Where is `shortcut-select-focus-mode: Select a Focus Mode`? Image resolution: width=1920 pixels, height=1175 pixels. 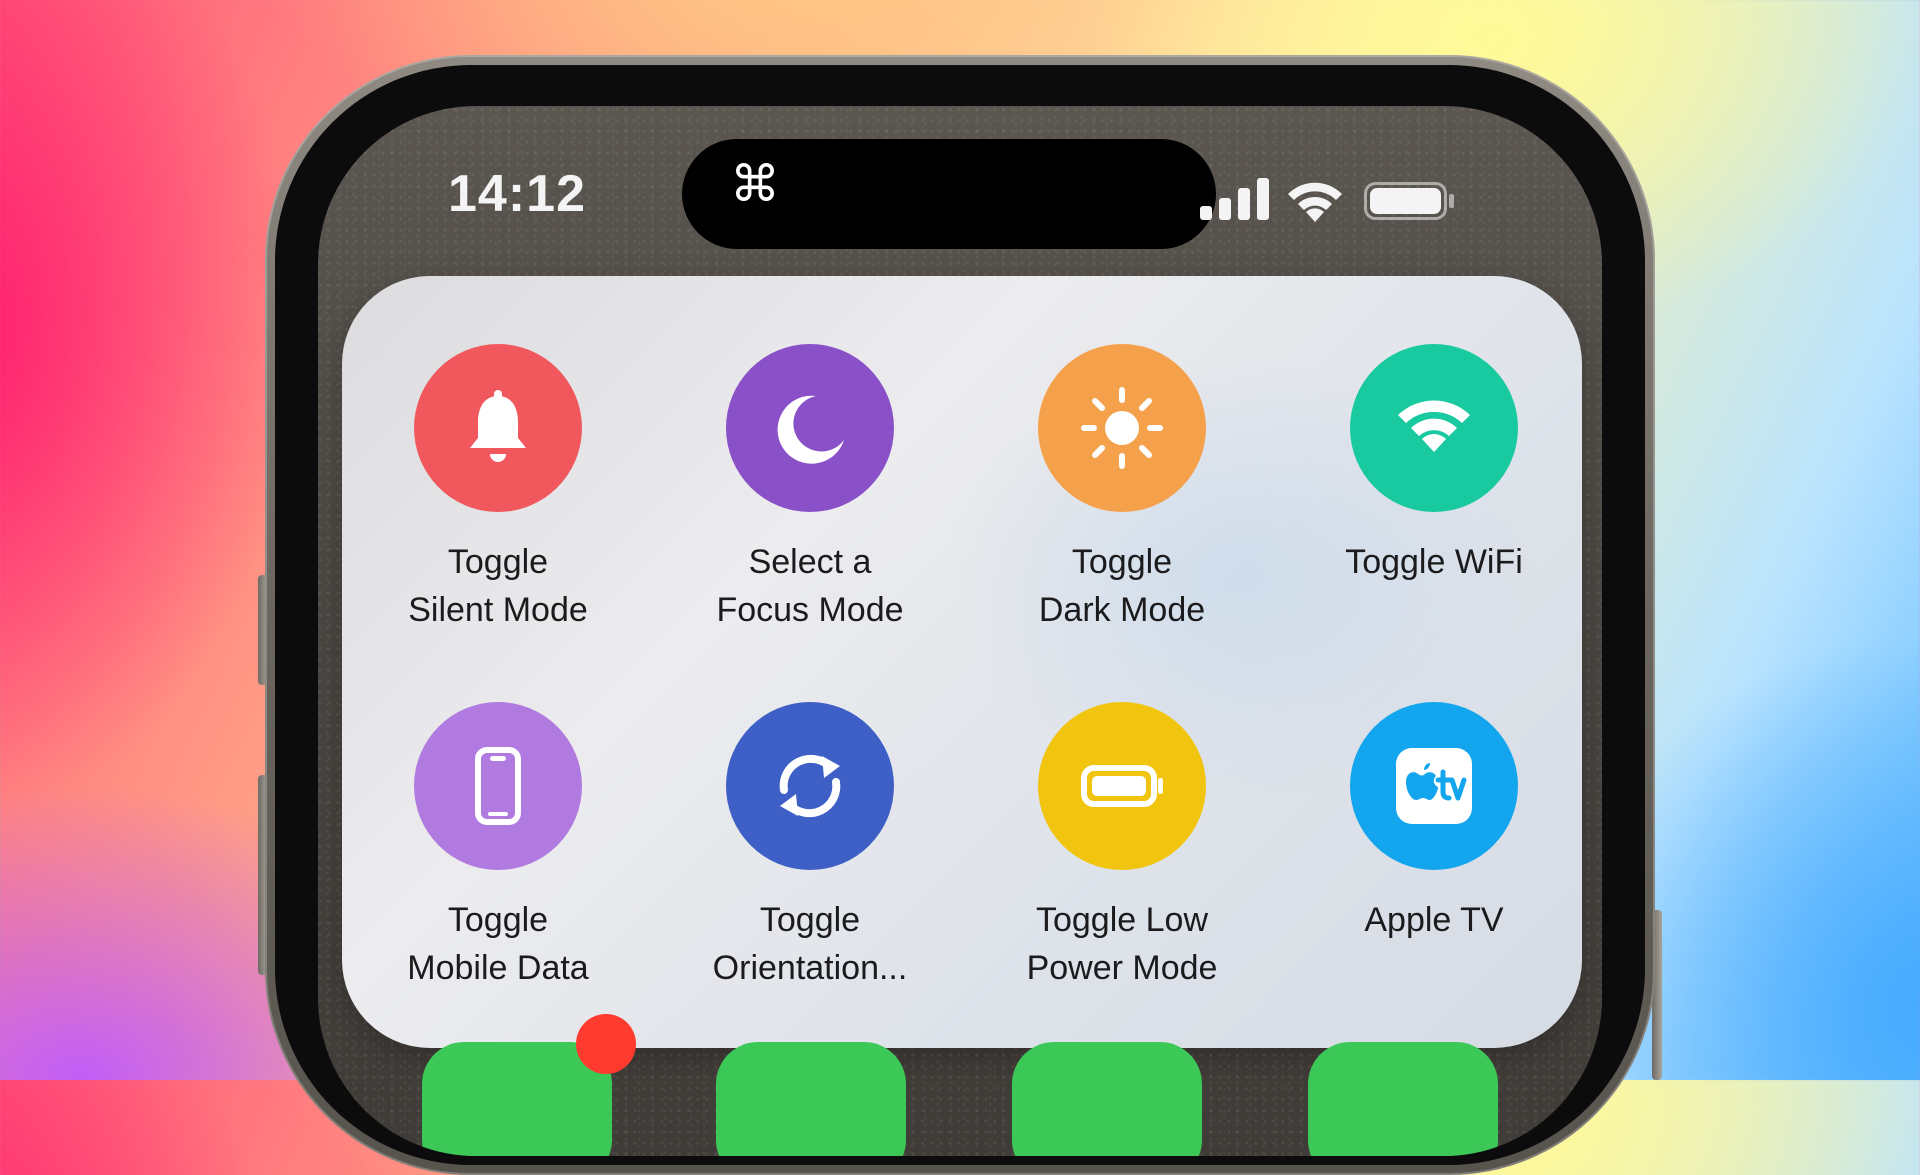
shortcut-select-focus-mode: Select a Focus Mode is located at coordinates (810, 489).